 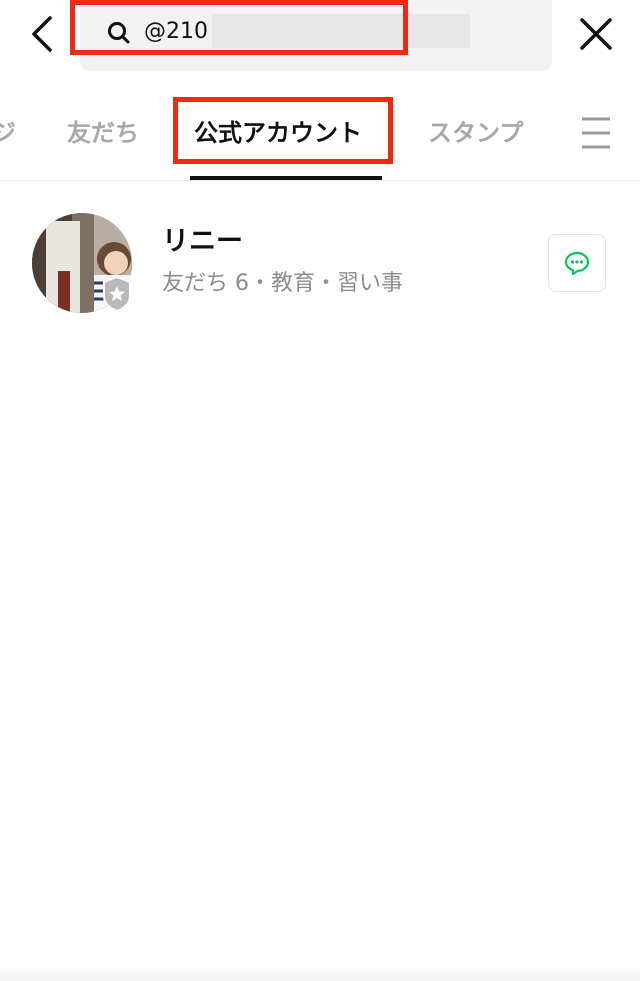 What do you see at coordinates (176, 32) in the screenshot?
I see `search-input: @210` at bounding box center [176, 32].